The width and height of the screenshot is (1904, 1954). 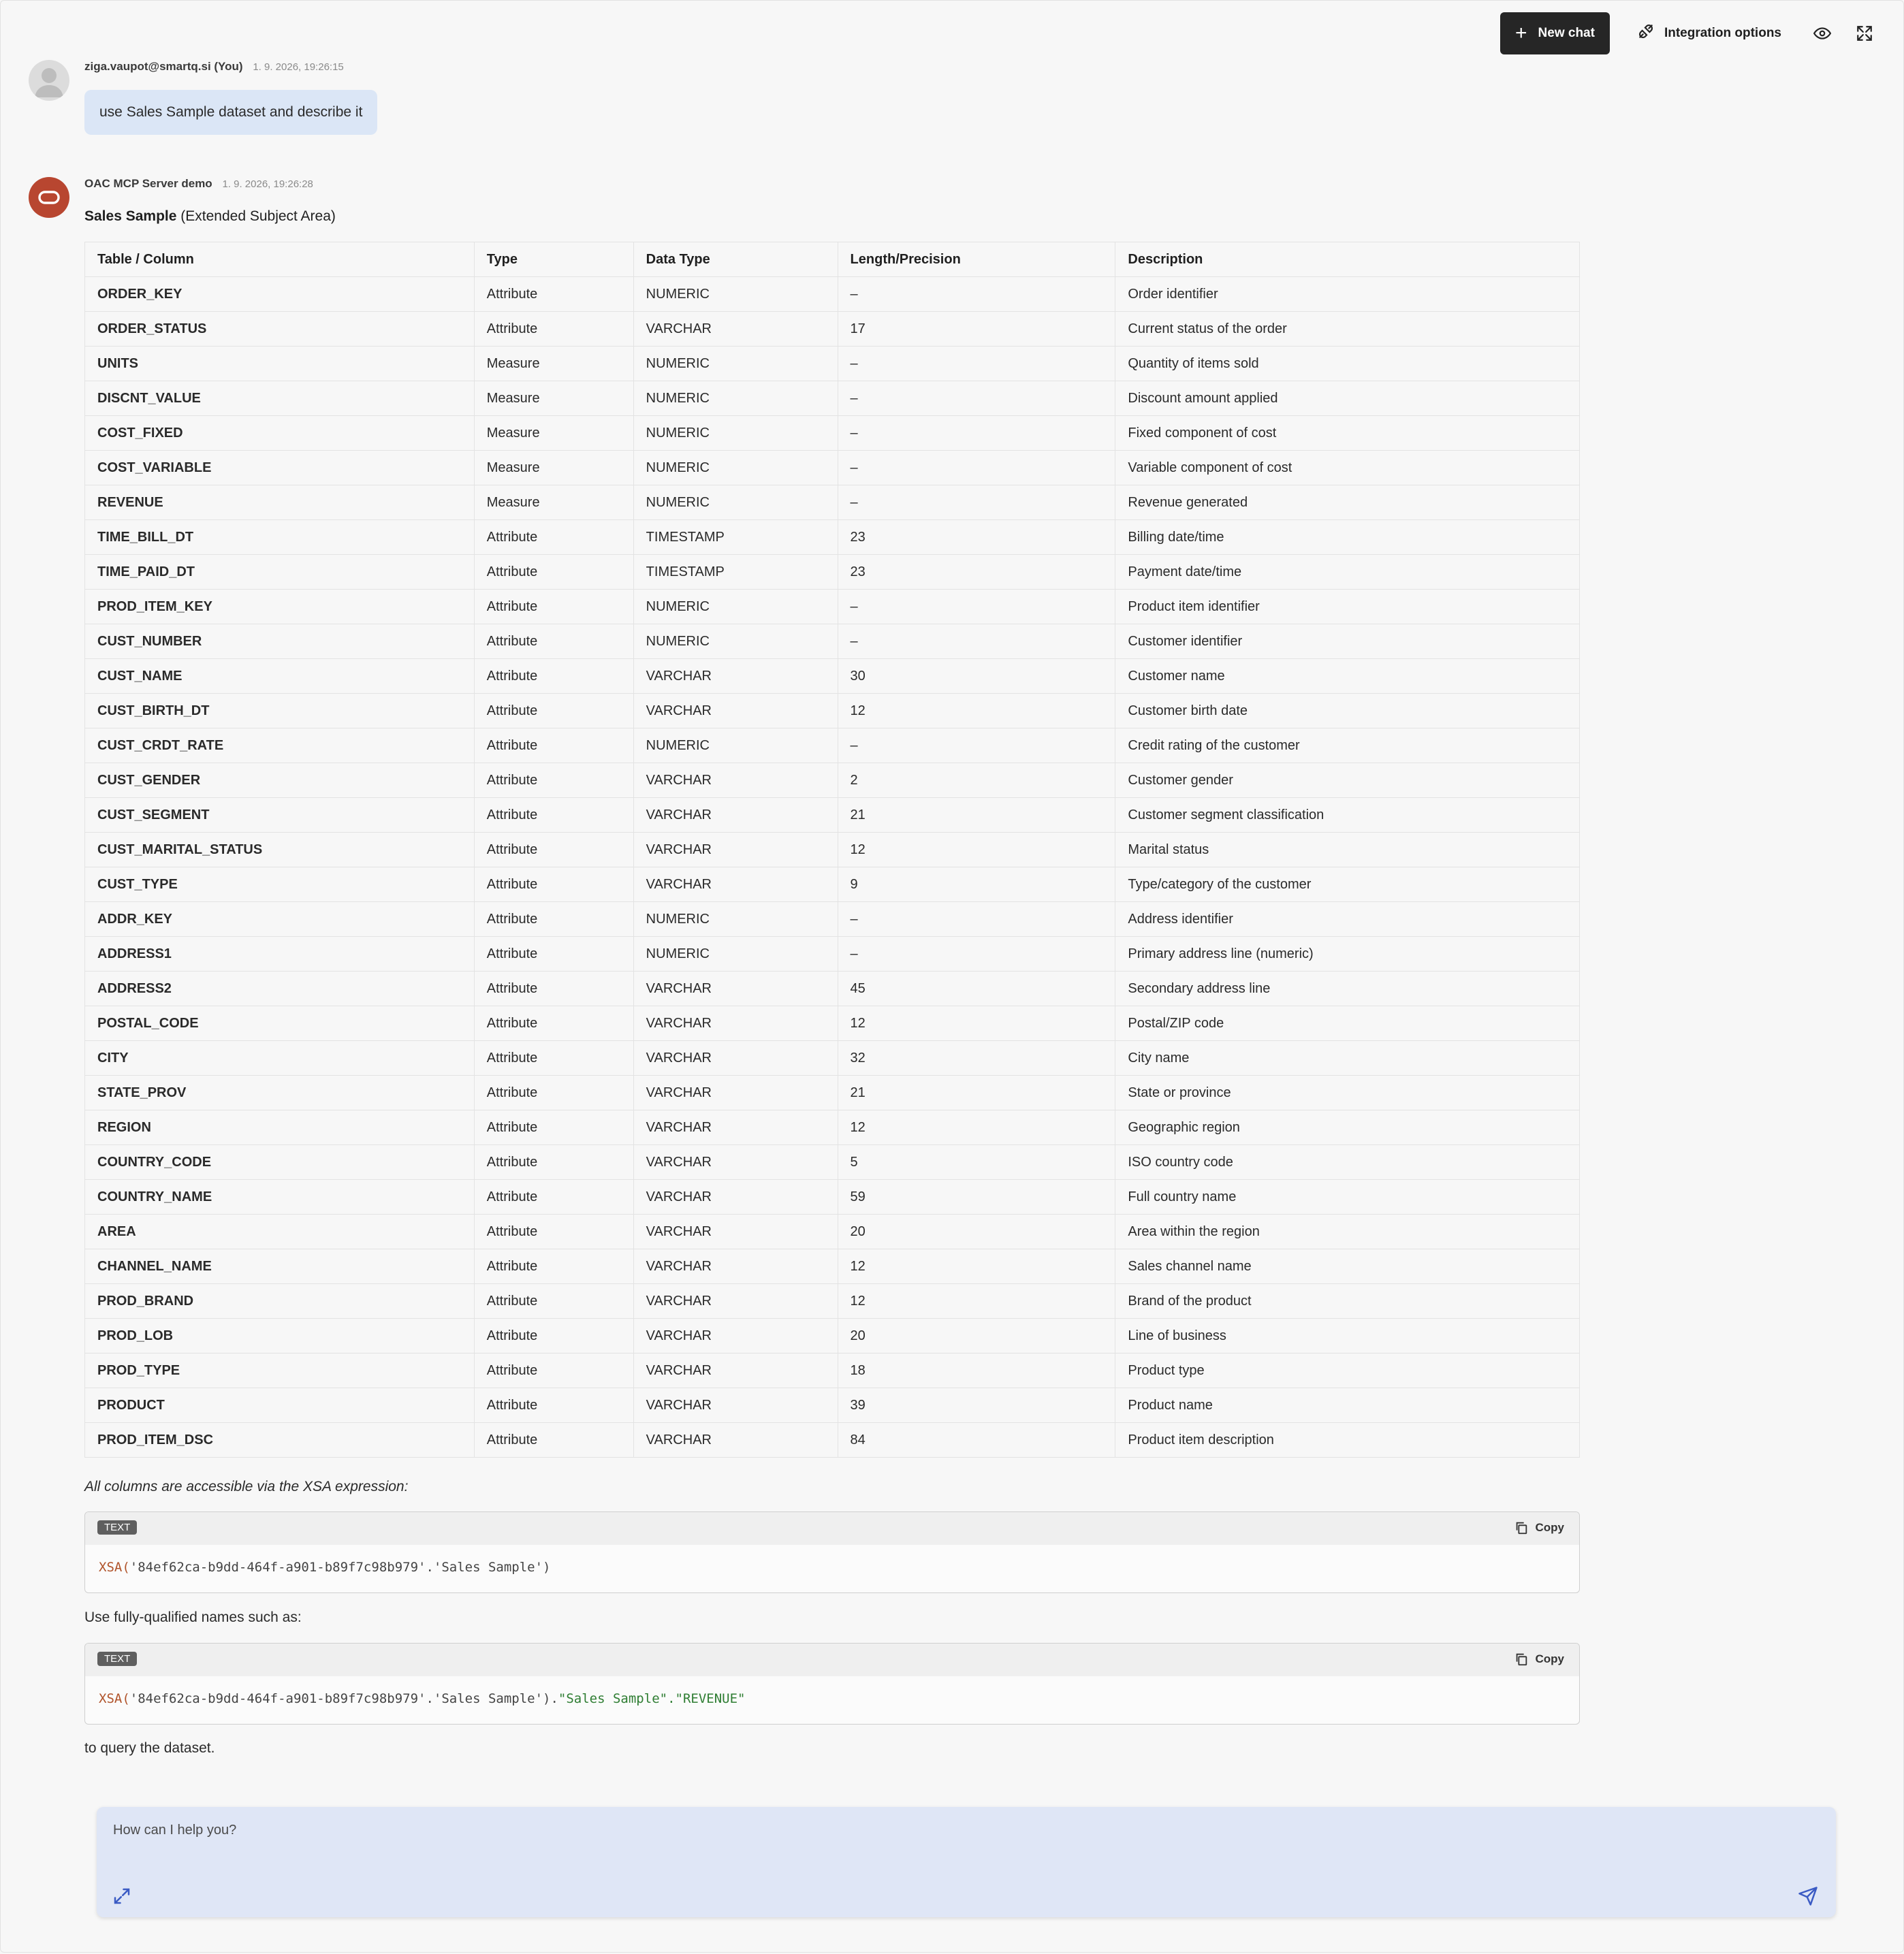 What do you see at coordinates (1347, 1162) in the screenshot?
I see `description-cell: ISO country code` at bounding box center [1347, 1162].